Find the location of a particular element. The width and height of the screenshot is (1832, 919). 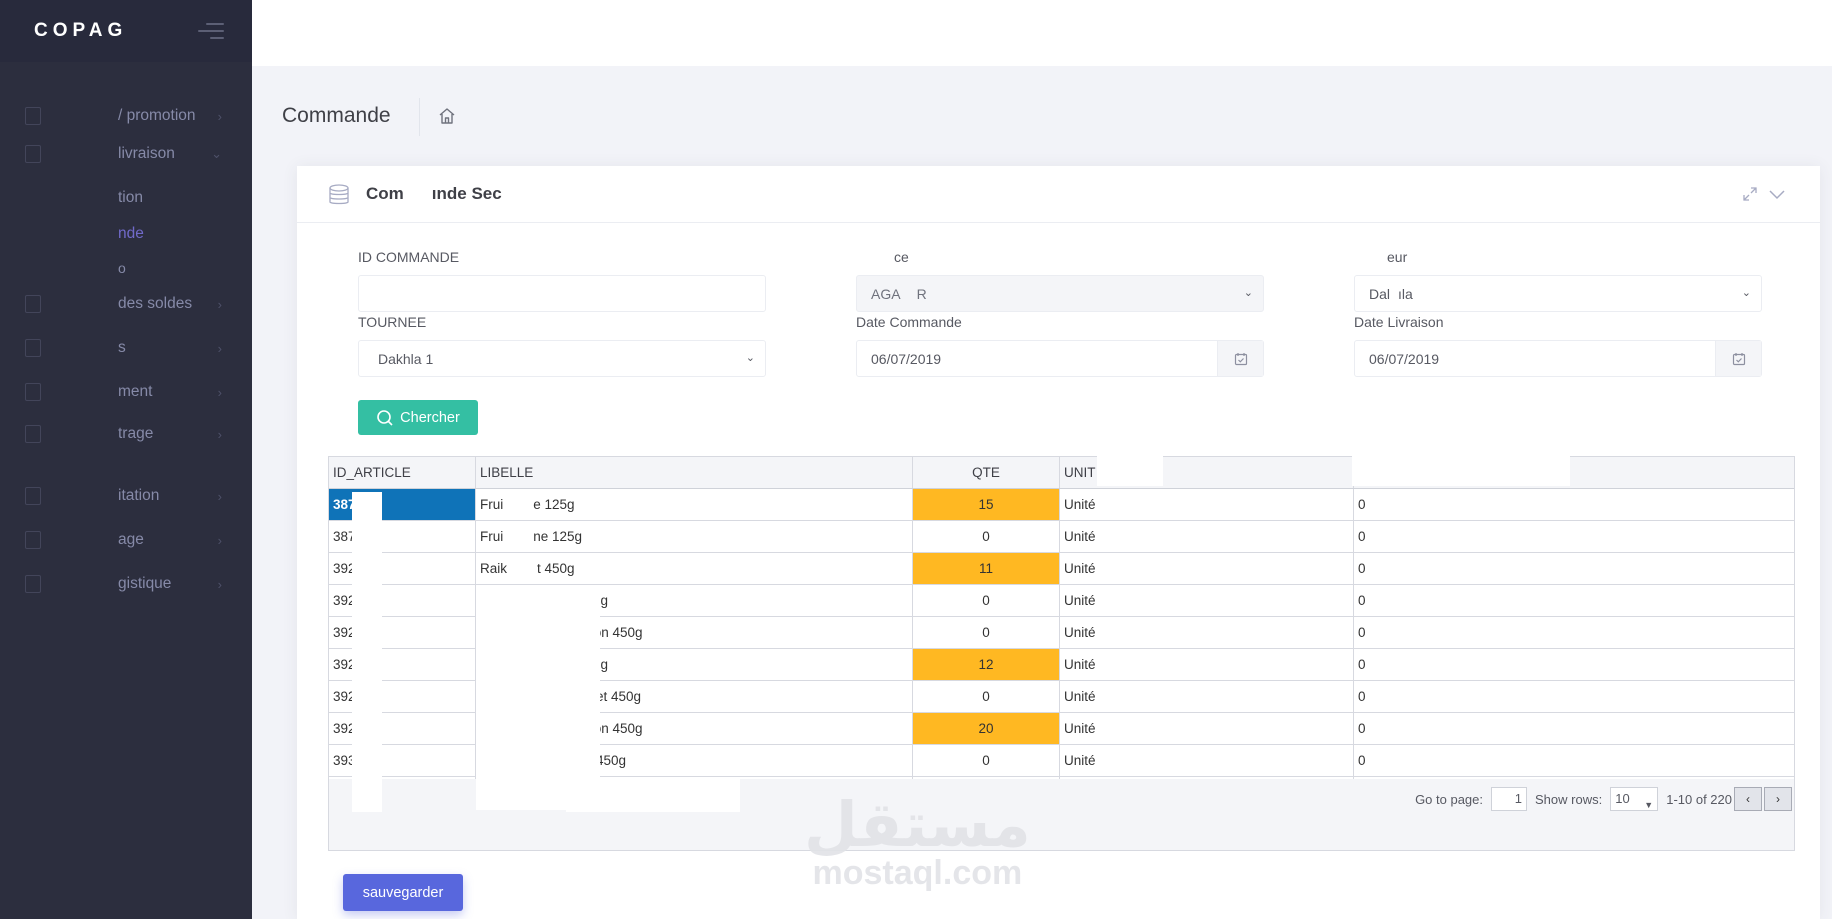

sidebar-item-6: trage › is located at coordinates (126, 434).